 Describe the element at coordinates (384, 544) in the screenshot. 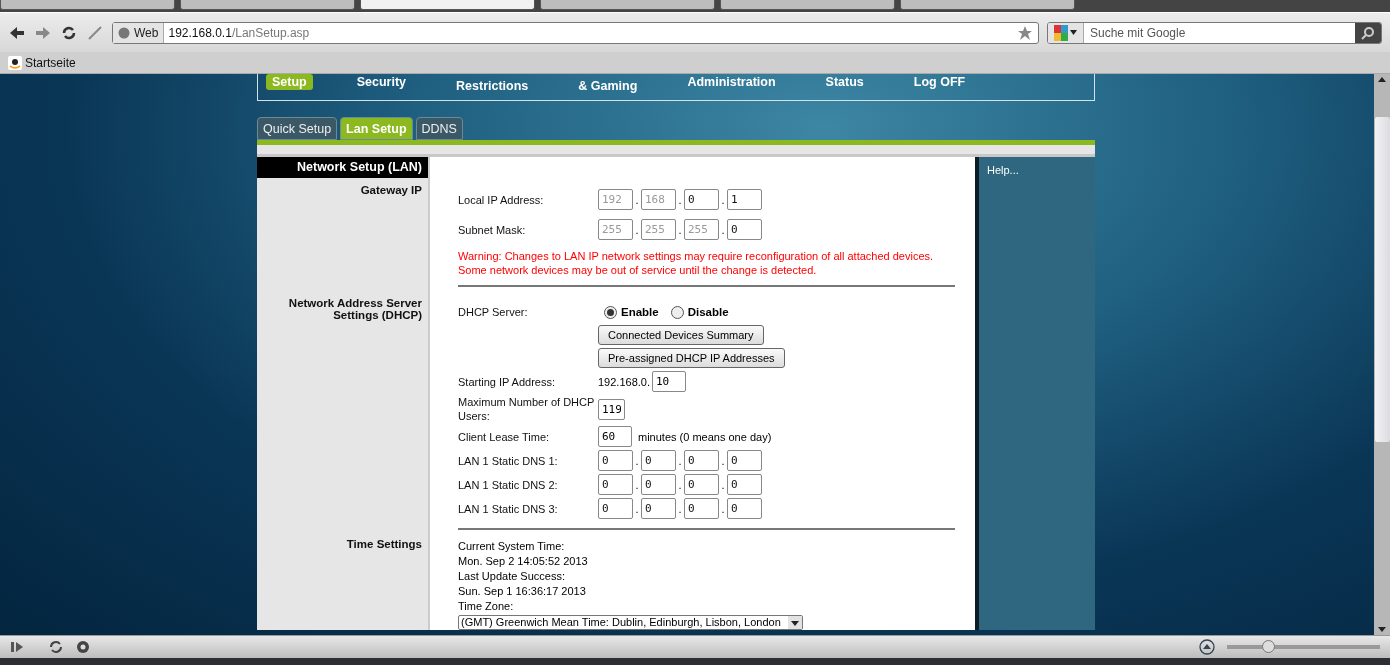

I see `section-title: Time Settings` at that location.